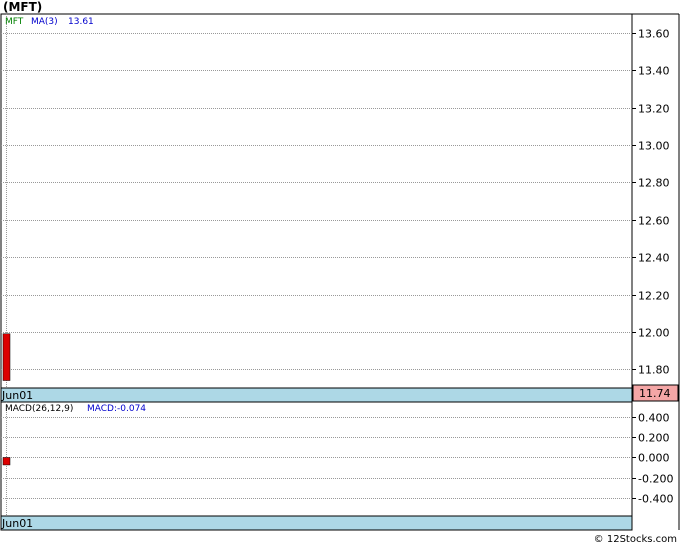 This screenshot has height=546, width=680. Describe the element at coordinates (654, 370) in the screenshot. I see `tick-label: 11.80` at that location.